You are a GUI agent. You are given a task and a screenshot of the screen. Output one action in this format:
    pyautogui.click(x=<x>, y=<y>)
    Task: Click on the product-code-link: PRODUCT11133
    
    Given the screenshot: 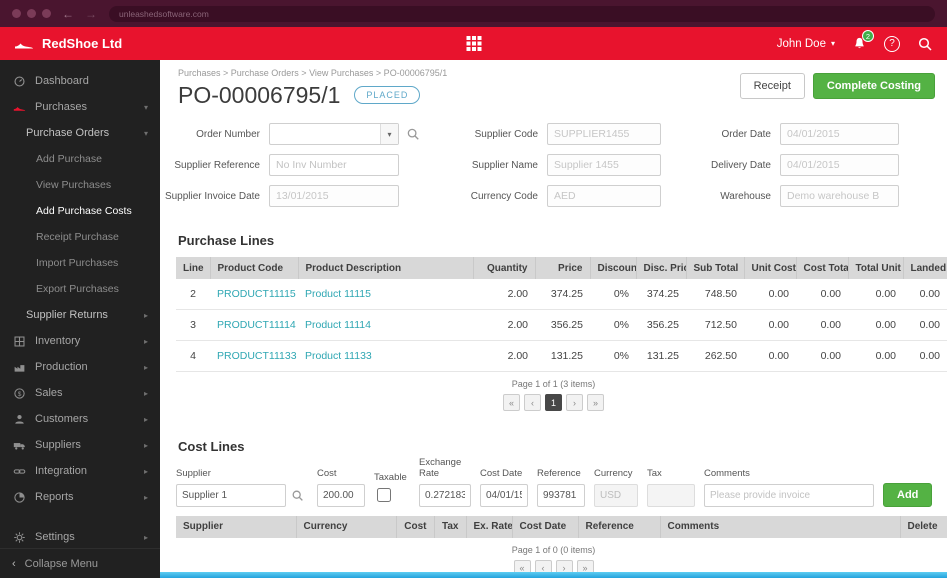 What is the action you would take?
    pyautogui.click(x=257, y=356)
    